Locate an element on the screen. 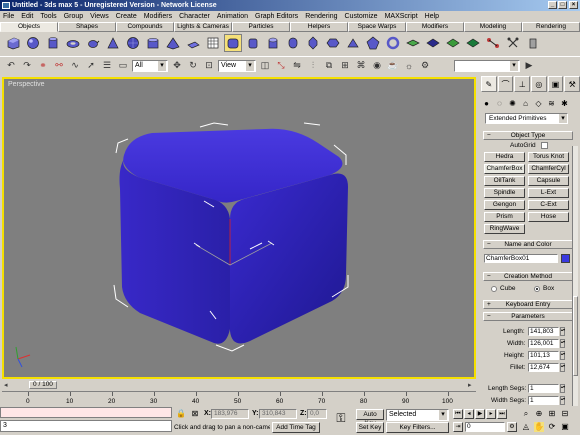  close-button: × is located at coordinates (573, 5).